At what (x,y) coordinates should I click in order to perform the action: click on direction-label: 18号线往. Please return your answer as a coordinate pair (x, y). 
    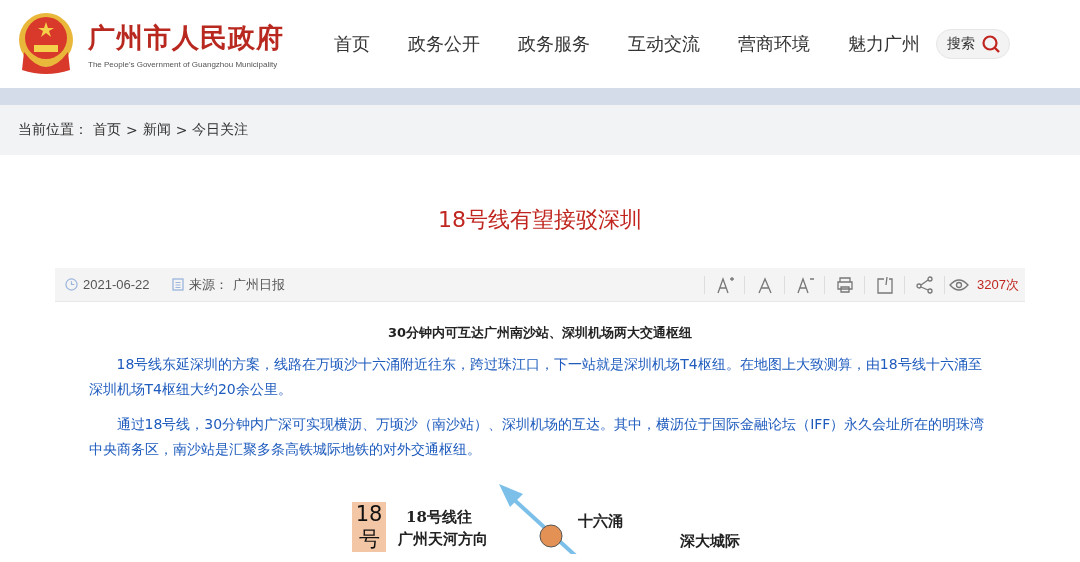
    Looking at the image, I should click on (439, 517).